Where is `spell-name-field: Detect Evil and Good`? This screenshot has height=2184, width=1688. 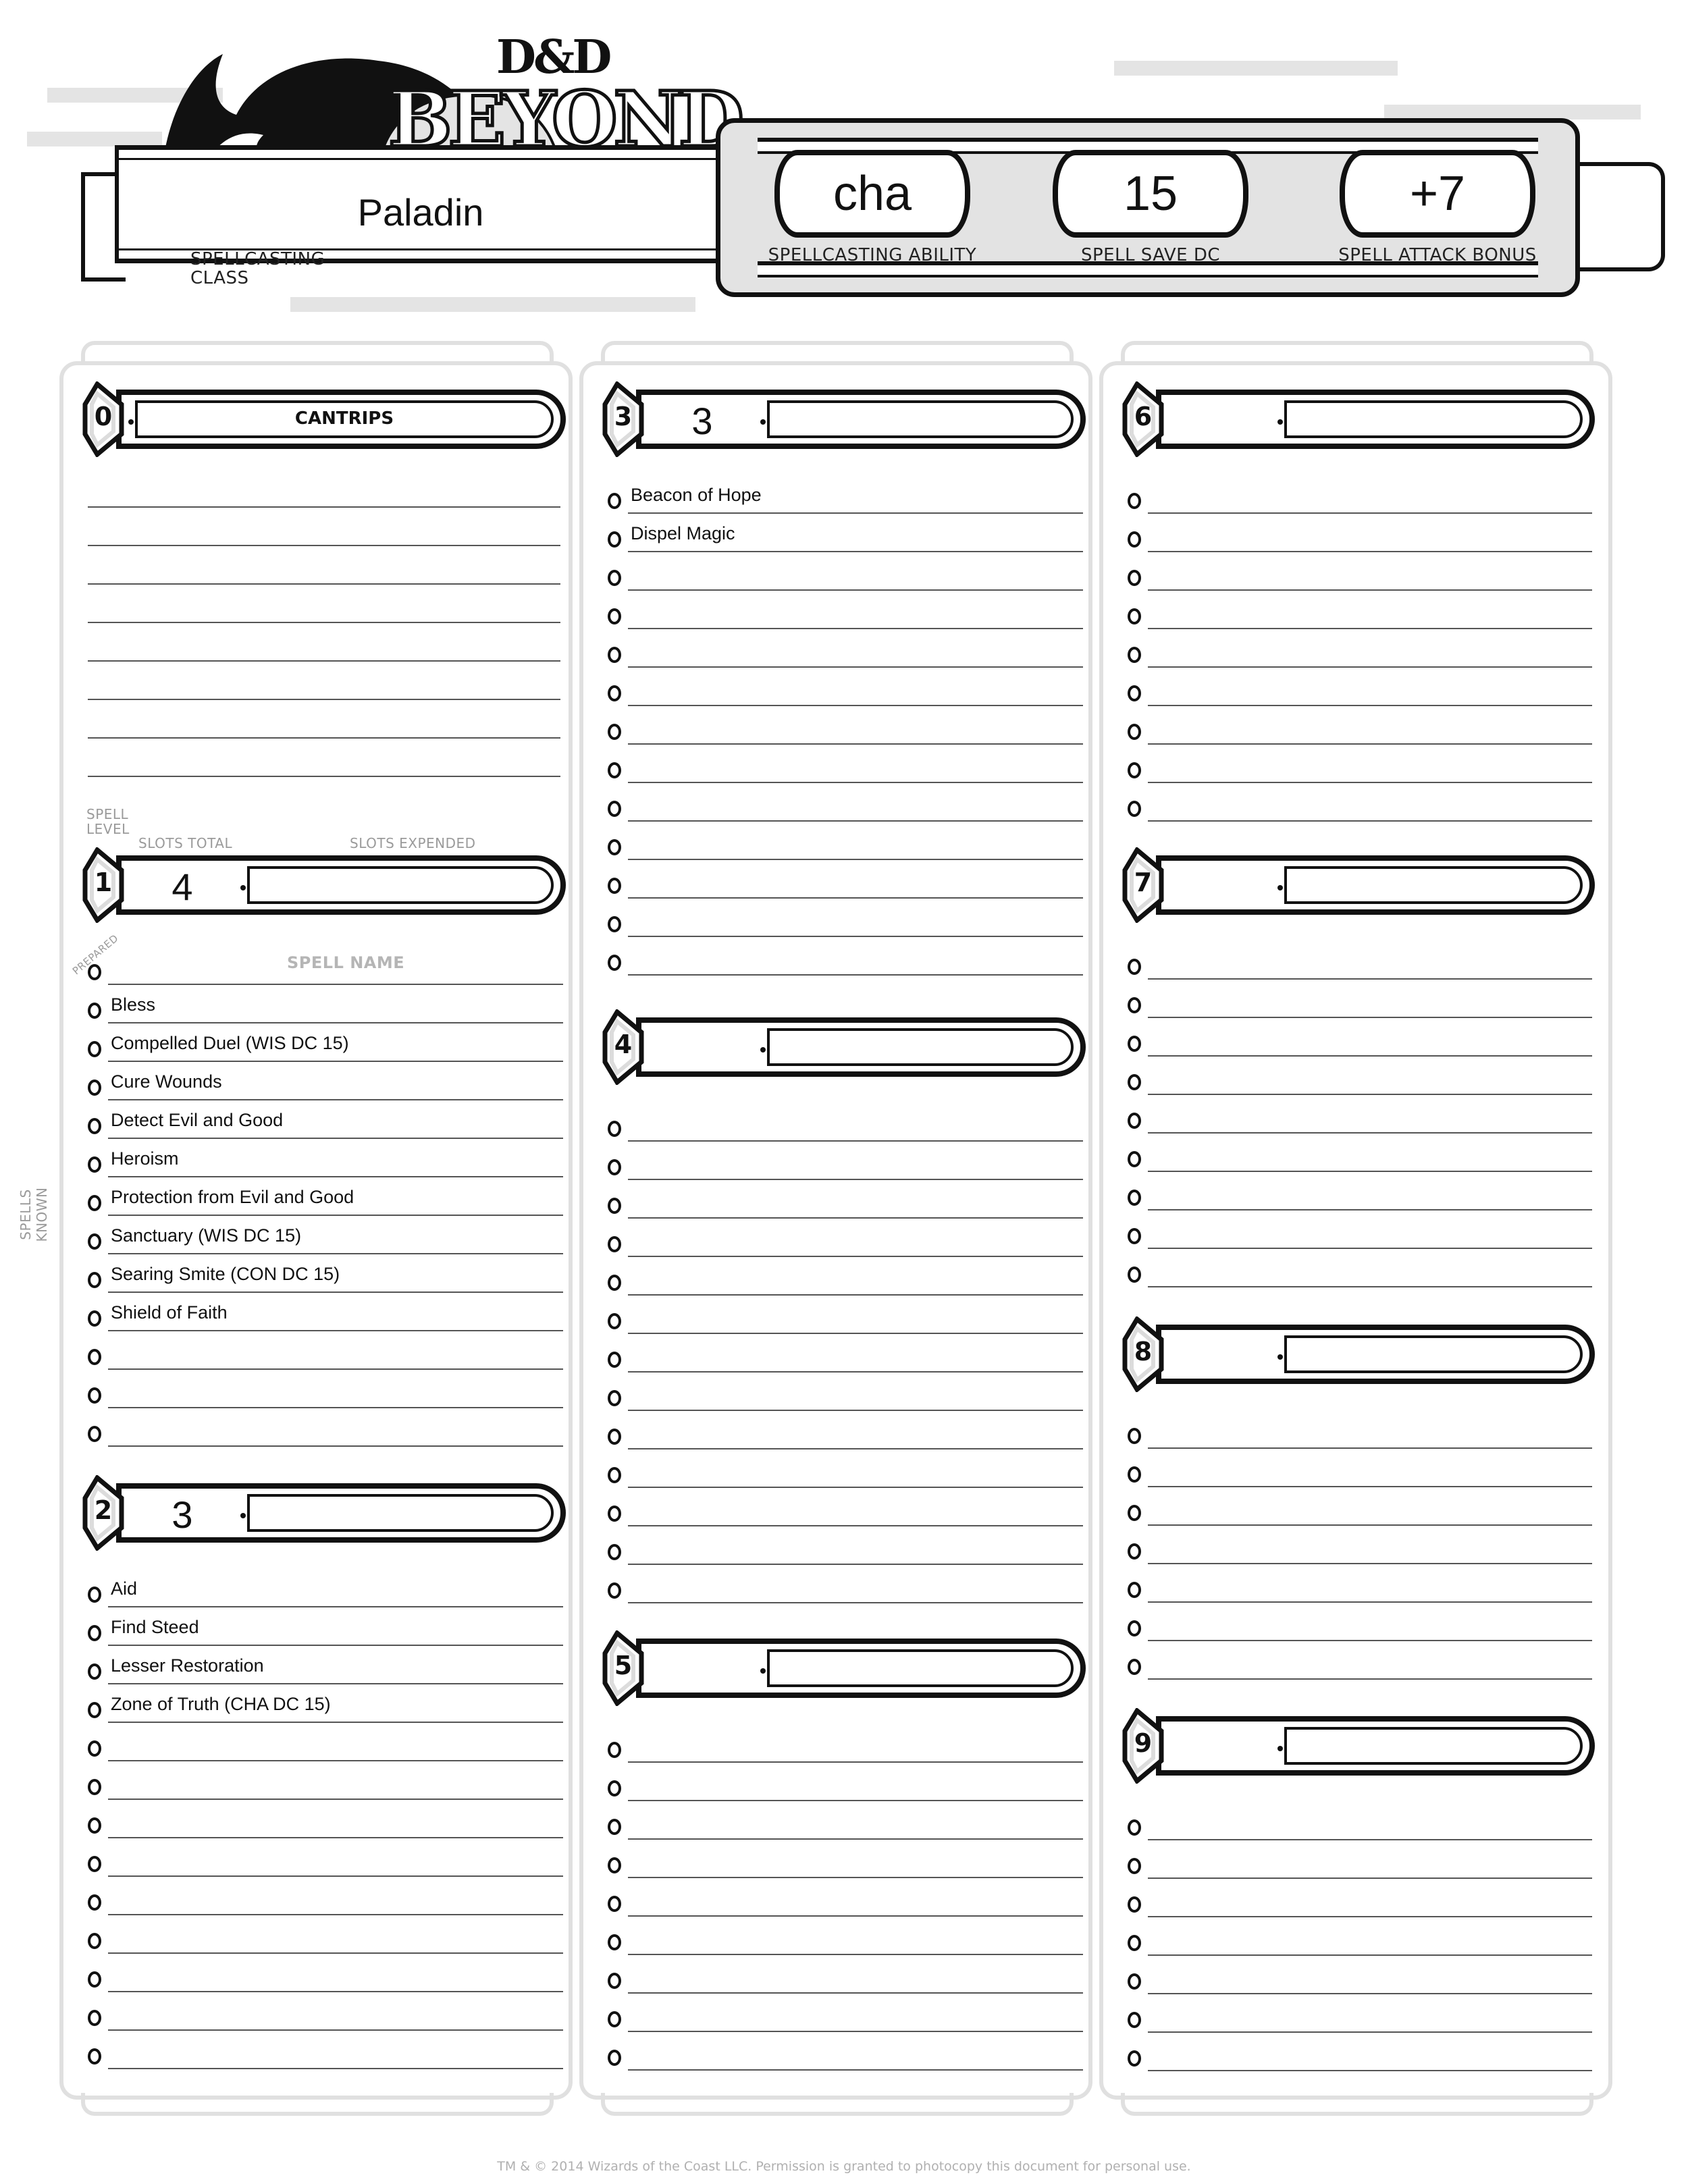
spell-name-field: Detect Evil and Good is located at coordinates (197, 1120).